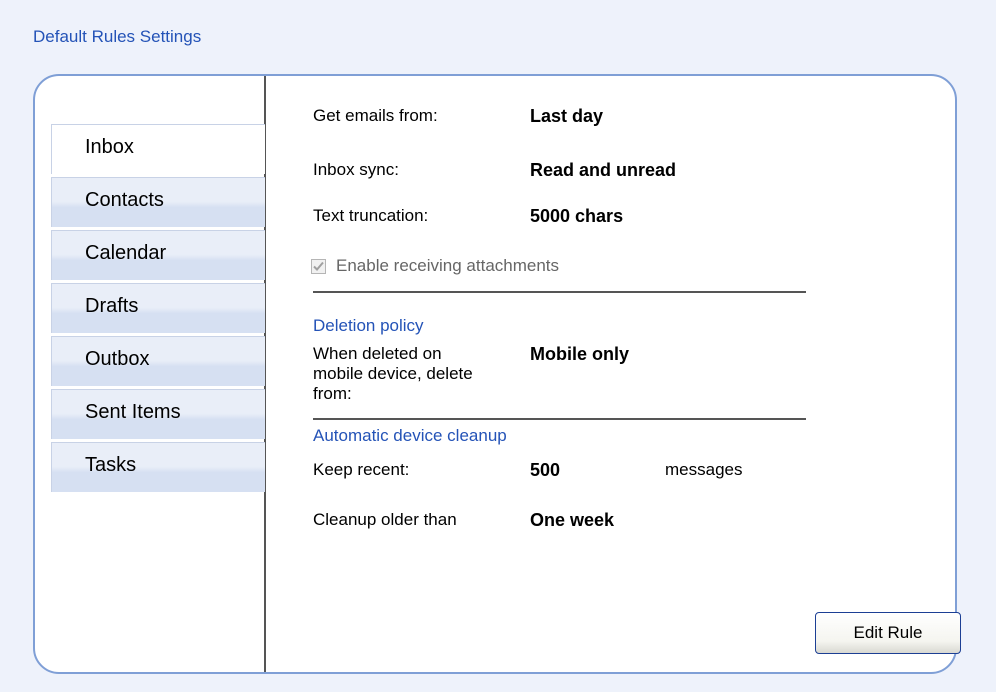 The height and width of the screenshot is (692, 996). What do you see at coordinates (888, 633) in the screenshot?
I see `edit-rule-button: Edit Rule` at bounding box center [888, 633].